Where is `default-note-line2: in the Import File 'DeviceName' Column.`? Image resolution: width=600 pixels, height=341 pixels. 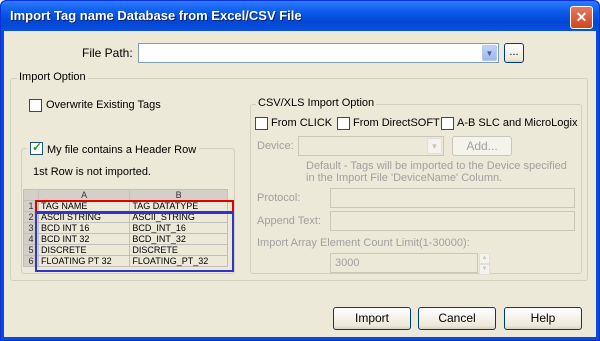
default-note-line2: in the Import File 'DeviceName' Column. is located at coordinates (404, 178).